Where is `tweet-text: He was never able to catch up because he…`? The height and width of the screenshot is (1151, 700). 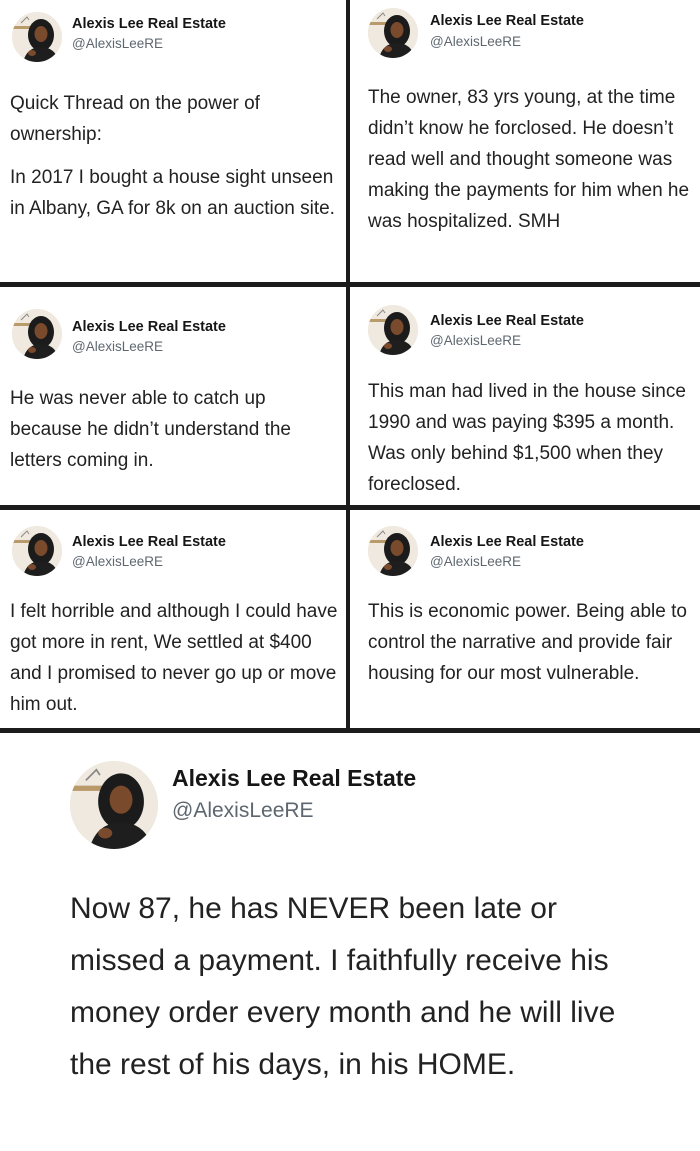
tweet-text: He was never able to catch up because he… is located at coordinates (175, 429).